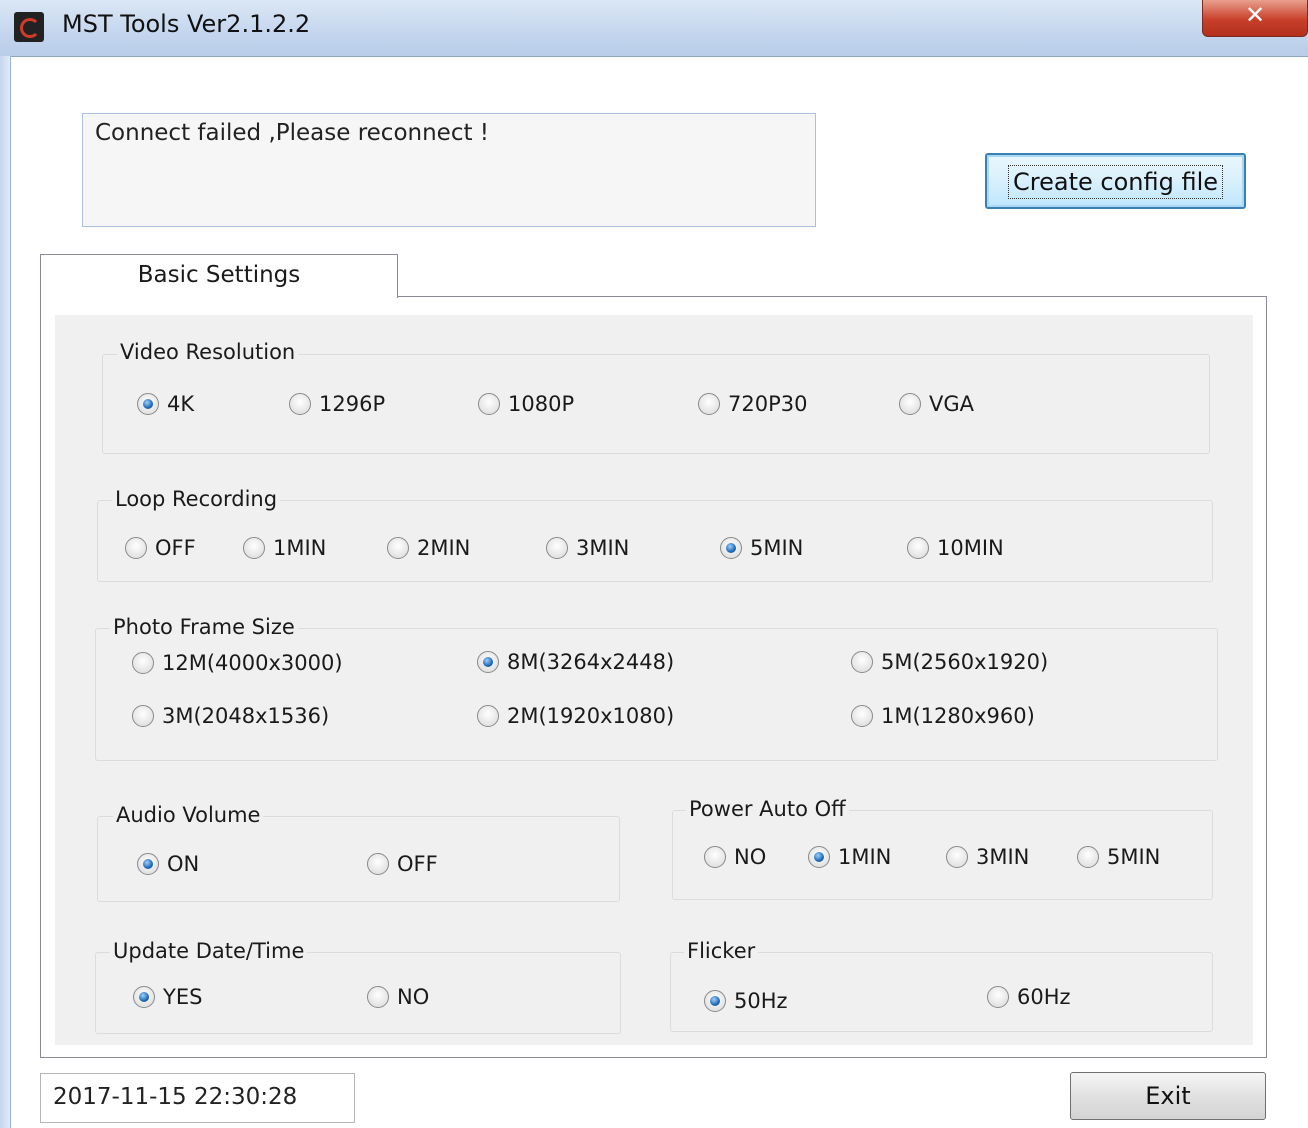 This screenshot has width=1308, height=1128. I want to click on window-title: MST Tools Ver2.1.2.2, so click(186, 24).